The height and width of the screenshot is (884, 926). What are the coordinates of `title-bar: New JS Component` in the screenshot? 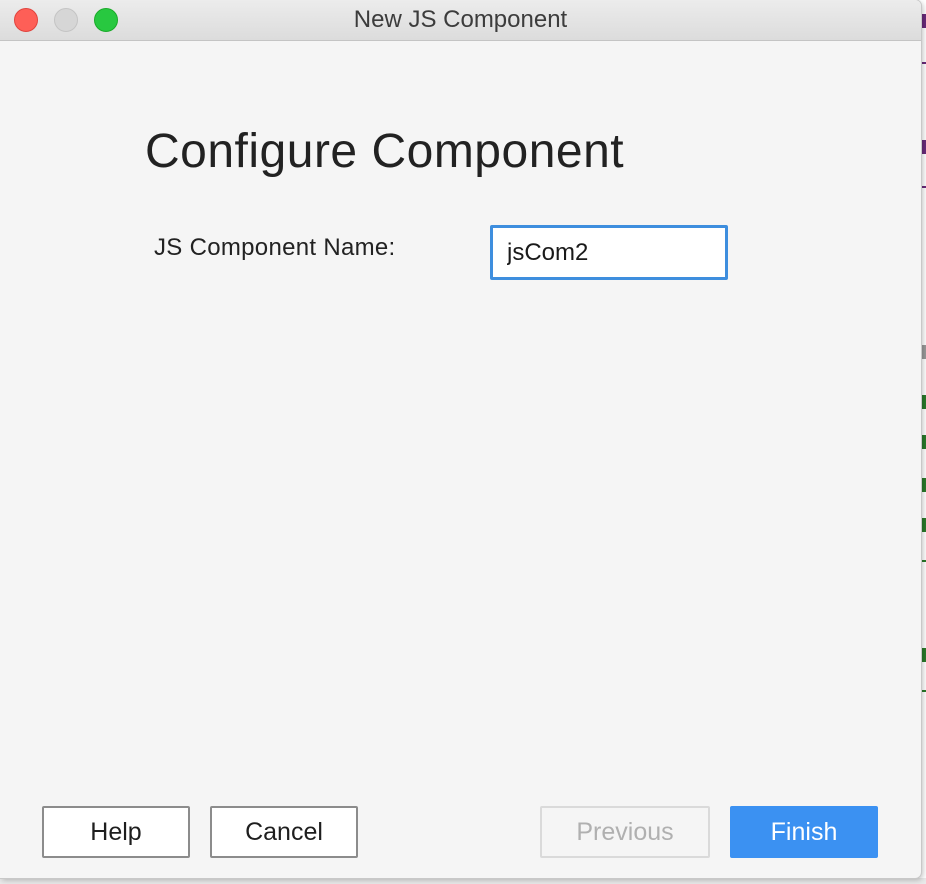 It's located at (460, 20).